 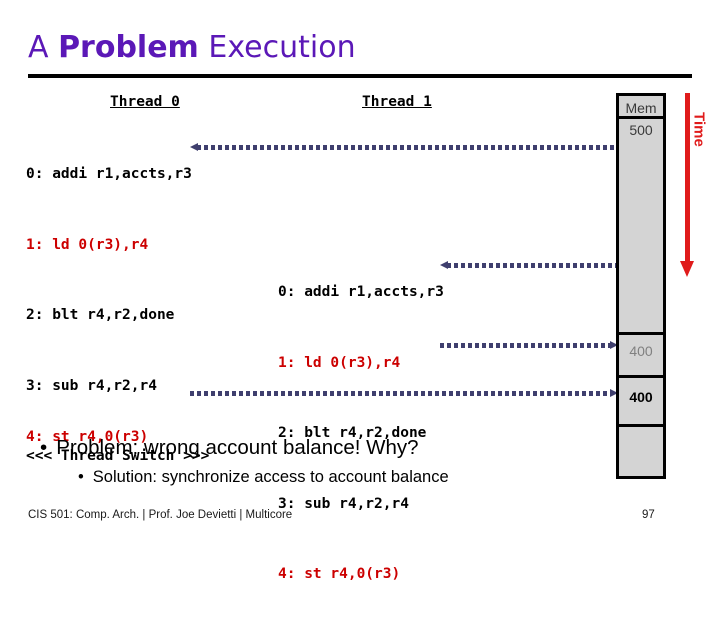 What do you see at coordinates (397, 102) in the screenshot?
I see `thread-1-header: Thread 1` at bounding box center [397, 102].